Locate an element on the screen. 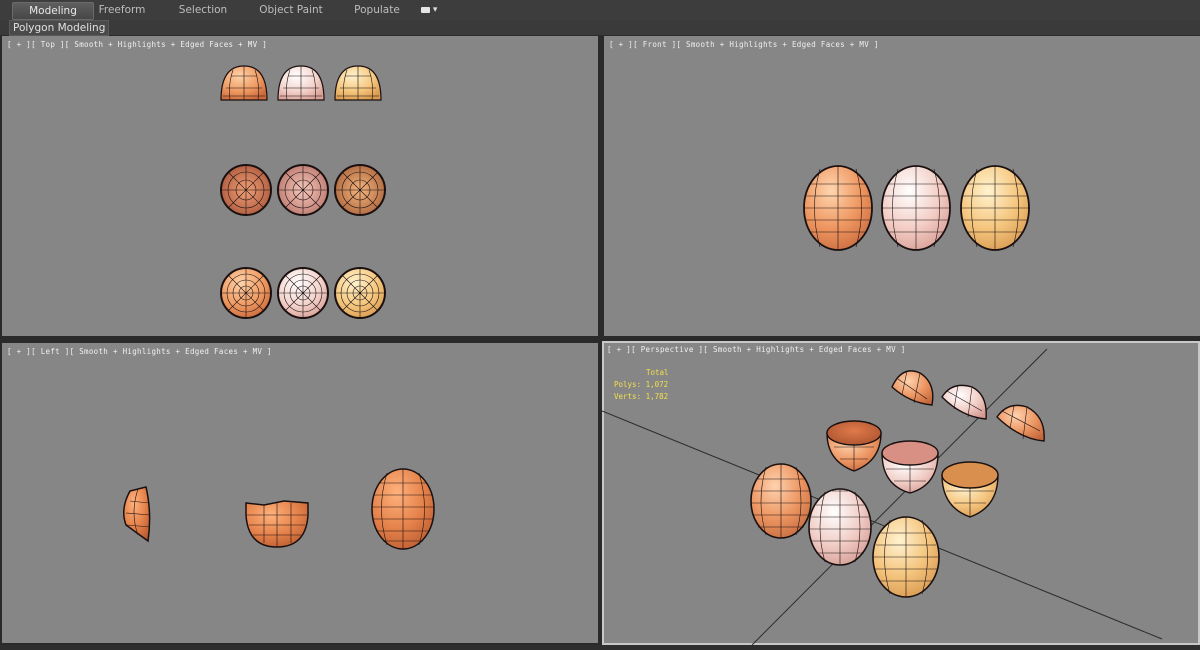 Image resolution: width=1200 pixels, height=650 pixels. egg-whole-yellow-front is located at coordinates (995, 208).